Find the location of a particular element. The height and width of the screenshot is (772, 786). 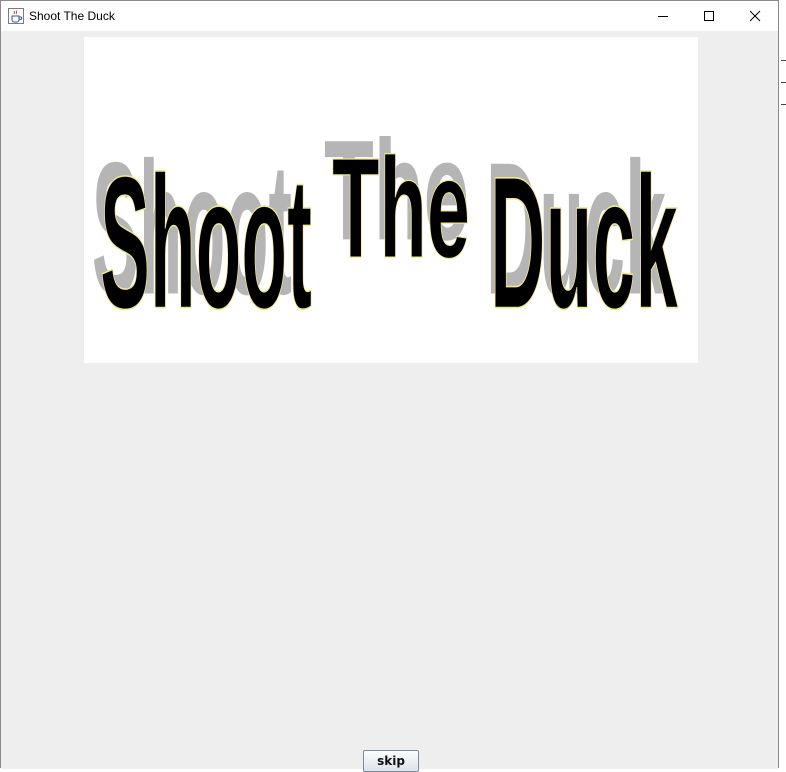

maximize-button is located at coordinates (709, 16).